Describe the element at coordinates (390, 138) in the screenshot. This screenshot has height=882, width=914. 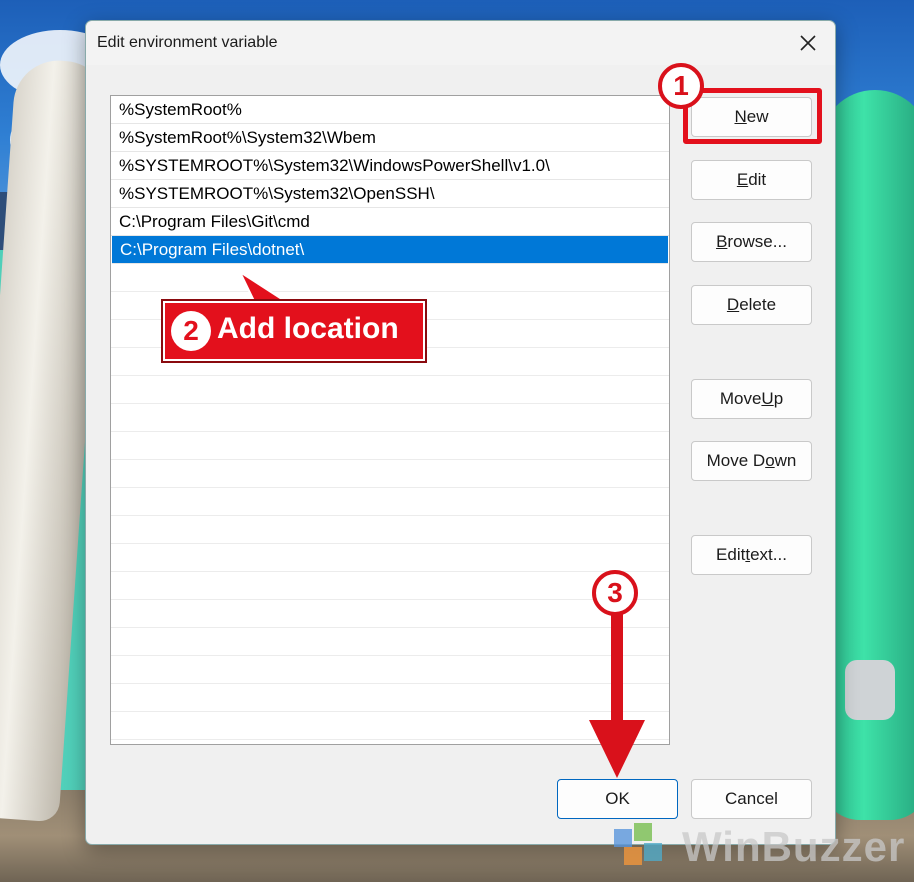
I see `list-item: %SystemRoot%\System32\Wbem` at that location.